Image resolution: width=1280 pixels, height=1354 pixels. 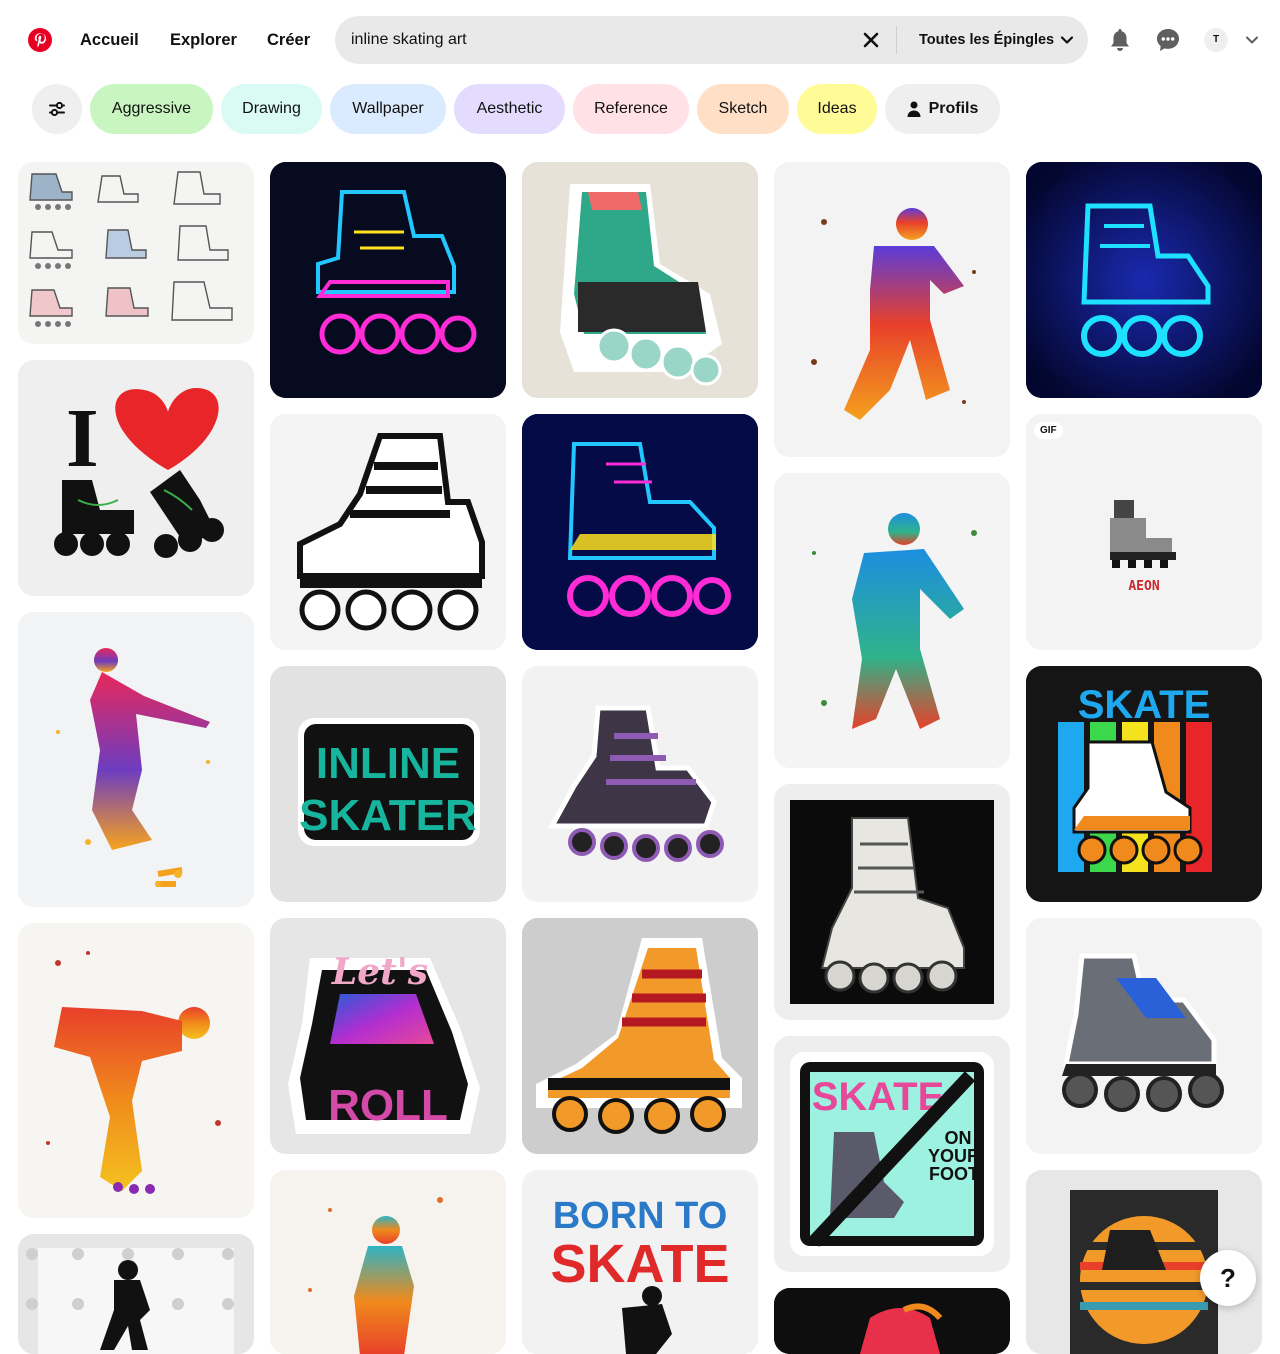 I want to click on bw-skate-image, so click(x=388, y=532).